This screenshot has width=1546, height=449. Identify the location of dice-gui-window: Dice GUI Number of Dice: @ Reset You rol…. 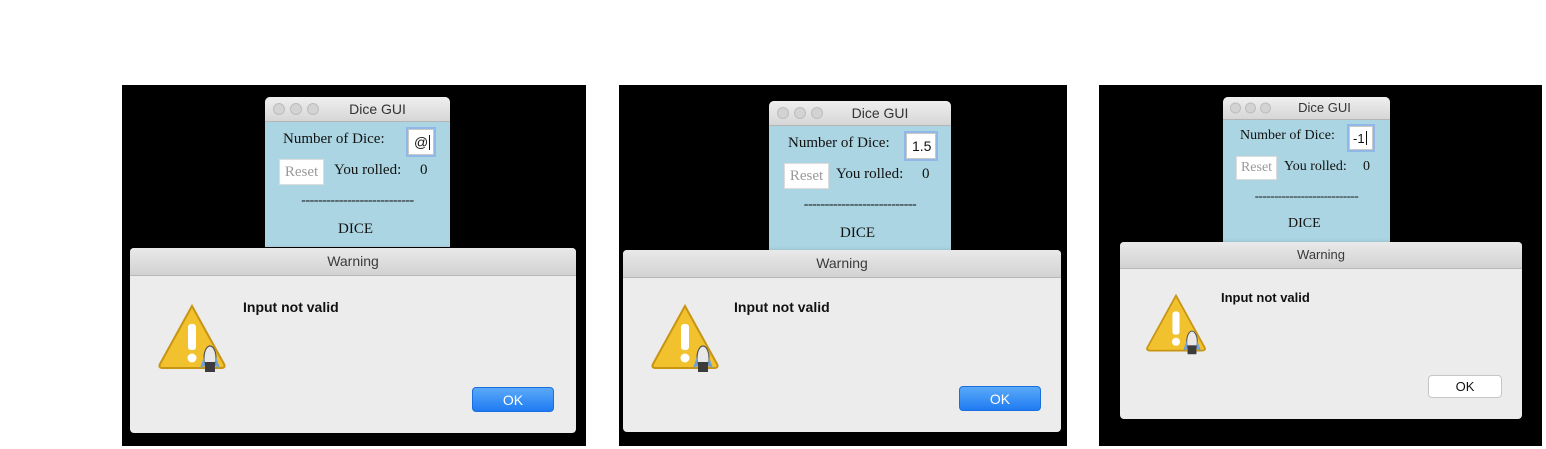
(357, 172).